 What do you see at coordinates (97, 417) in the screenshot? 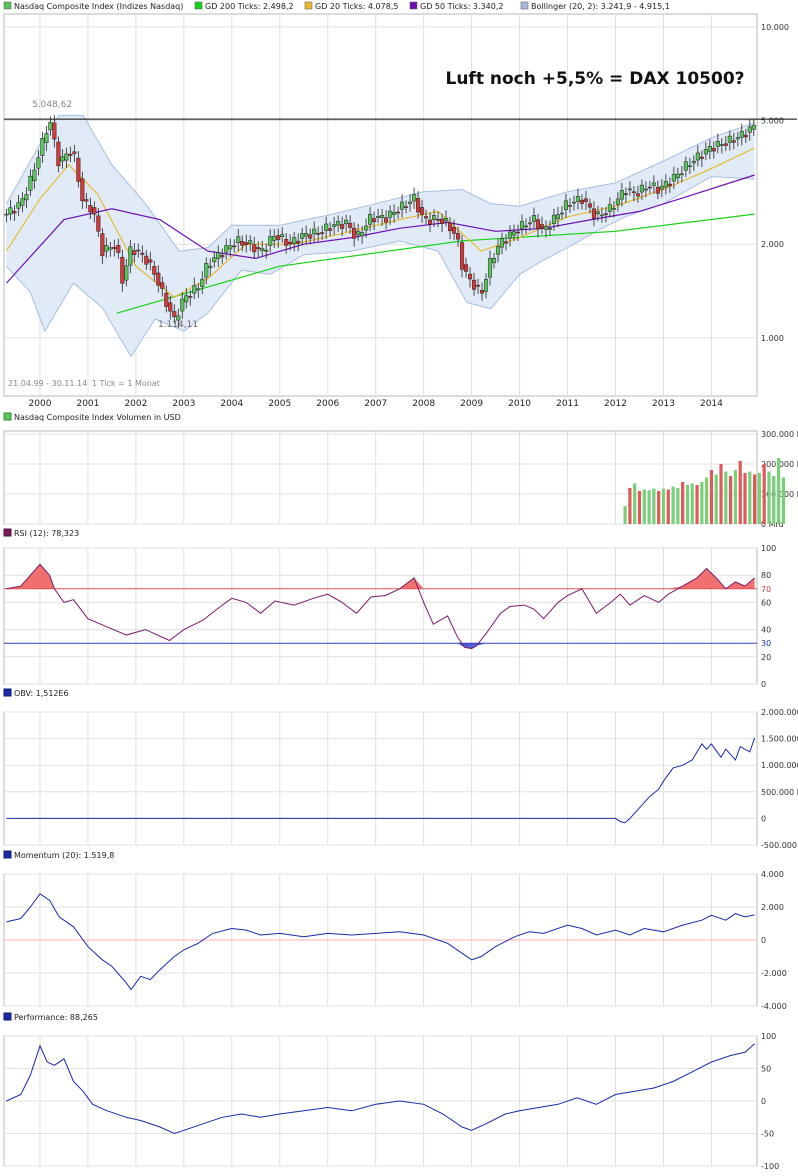
I see `volume-title-text: Nasdaq Composite Index Volumen in USD` at bounding box center [97, 417].